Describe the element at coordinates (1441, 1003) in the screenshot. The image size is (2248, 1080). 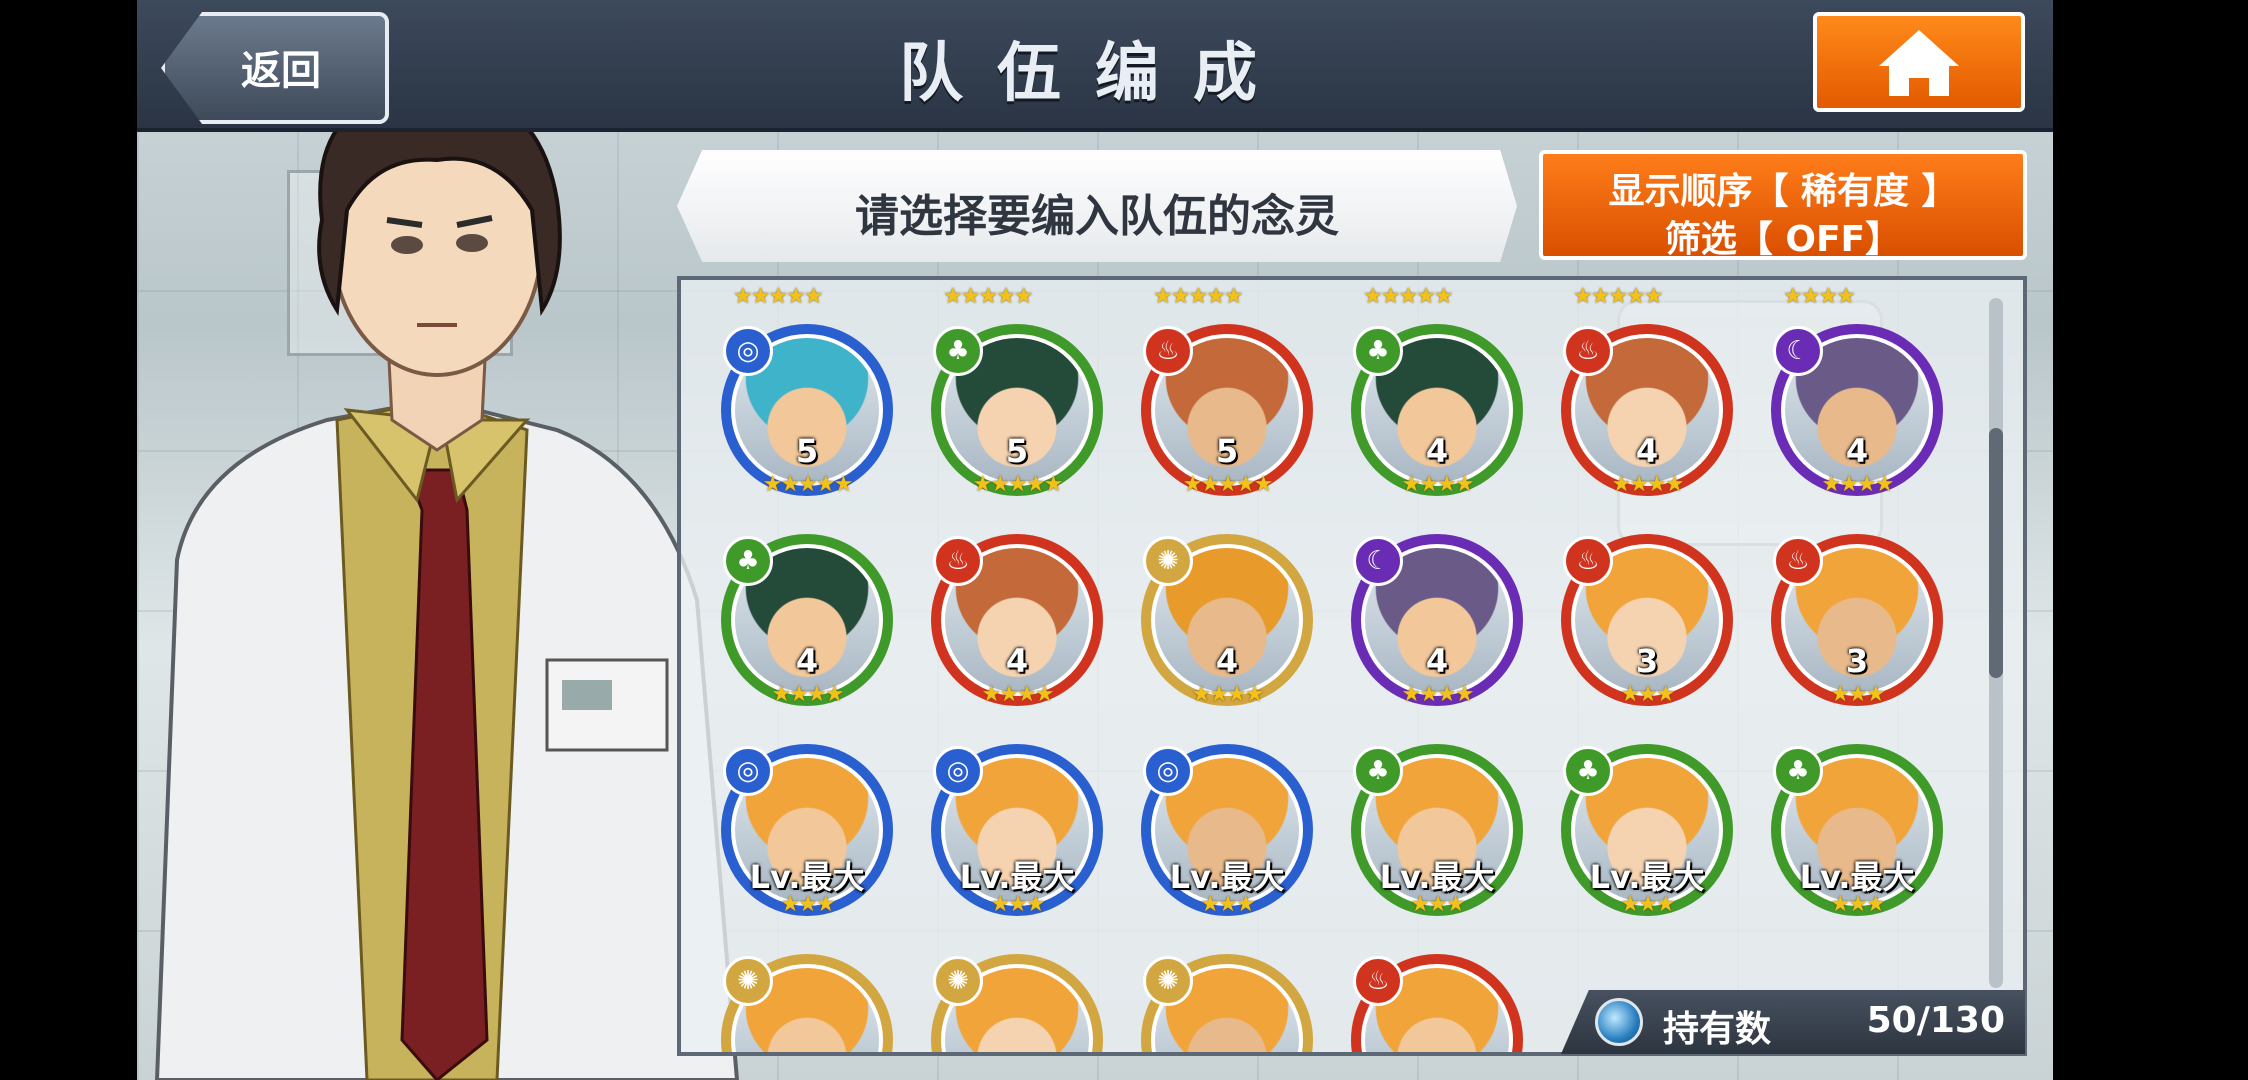
I see `character-card: ♨` at that location.